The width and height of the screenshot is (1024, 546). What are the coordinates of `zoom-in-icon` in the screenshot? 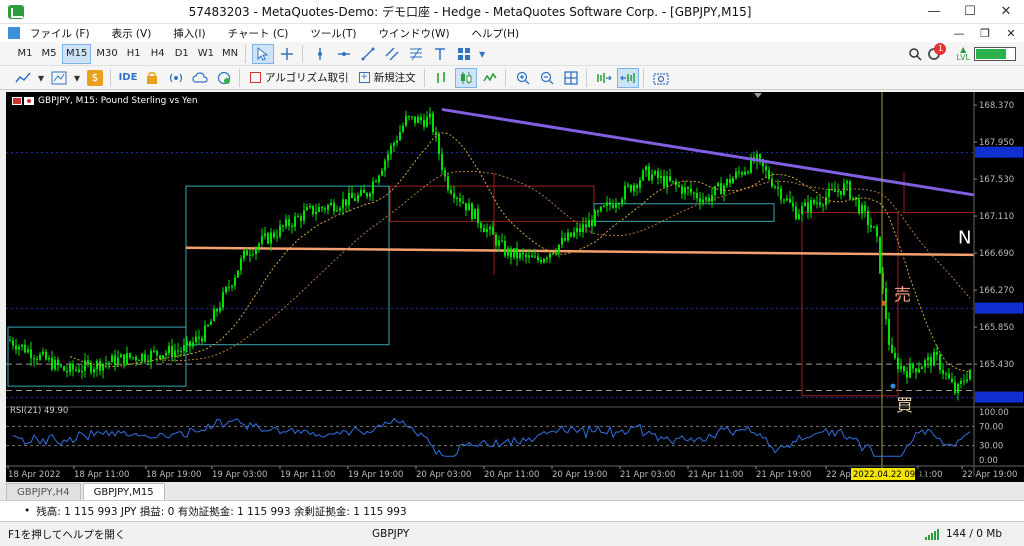 It's located at (523, 78).